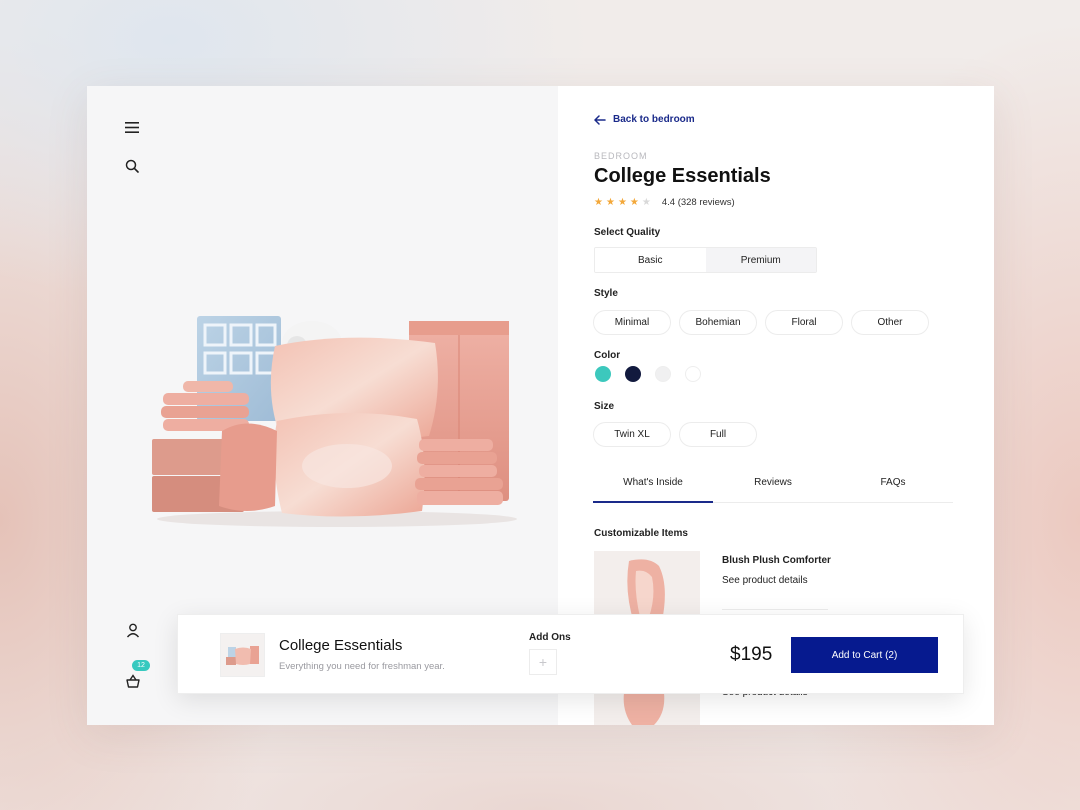 This screenshot has height=810, width=1080. Describe the element at coordinates (647, 709) in the screenshot. I see `item-thumbnail-second` at that location.